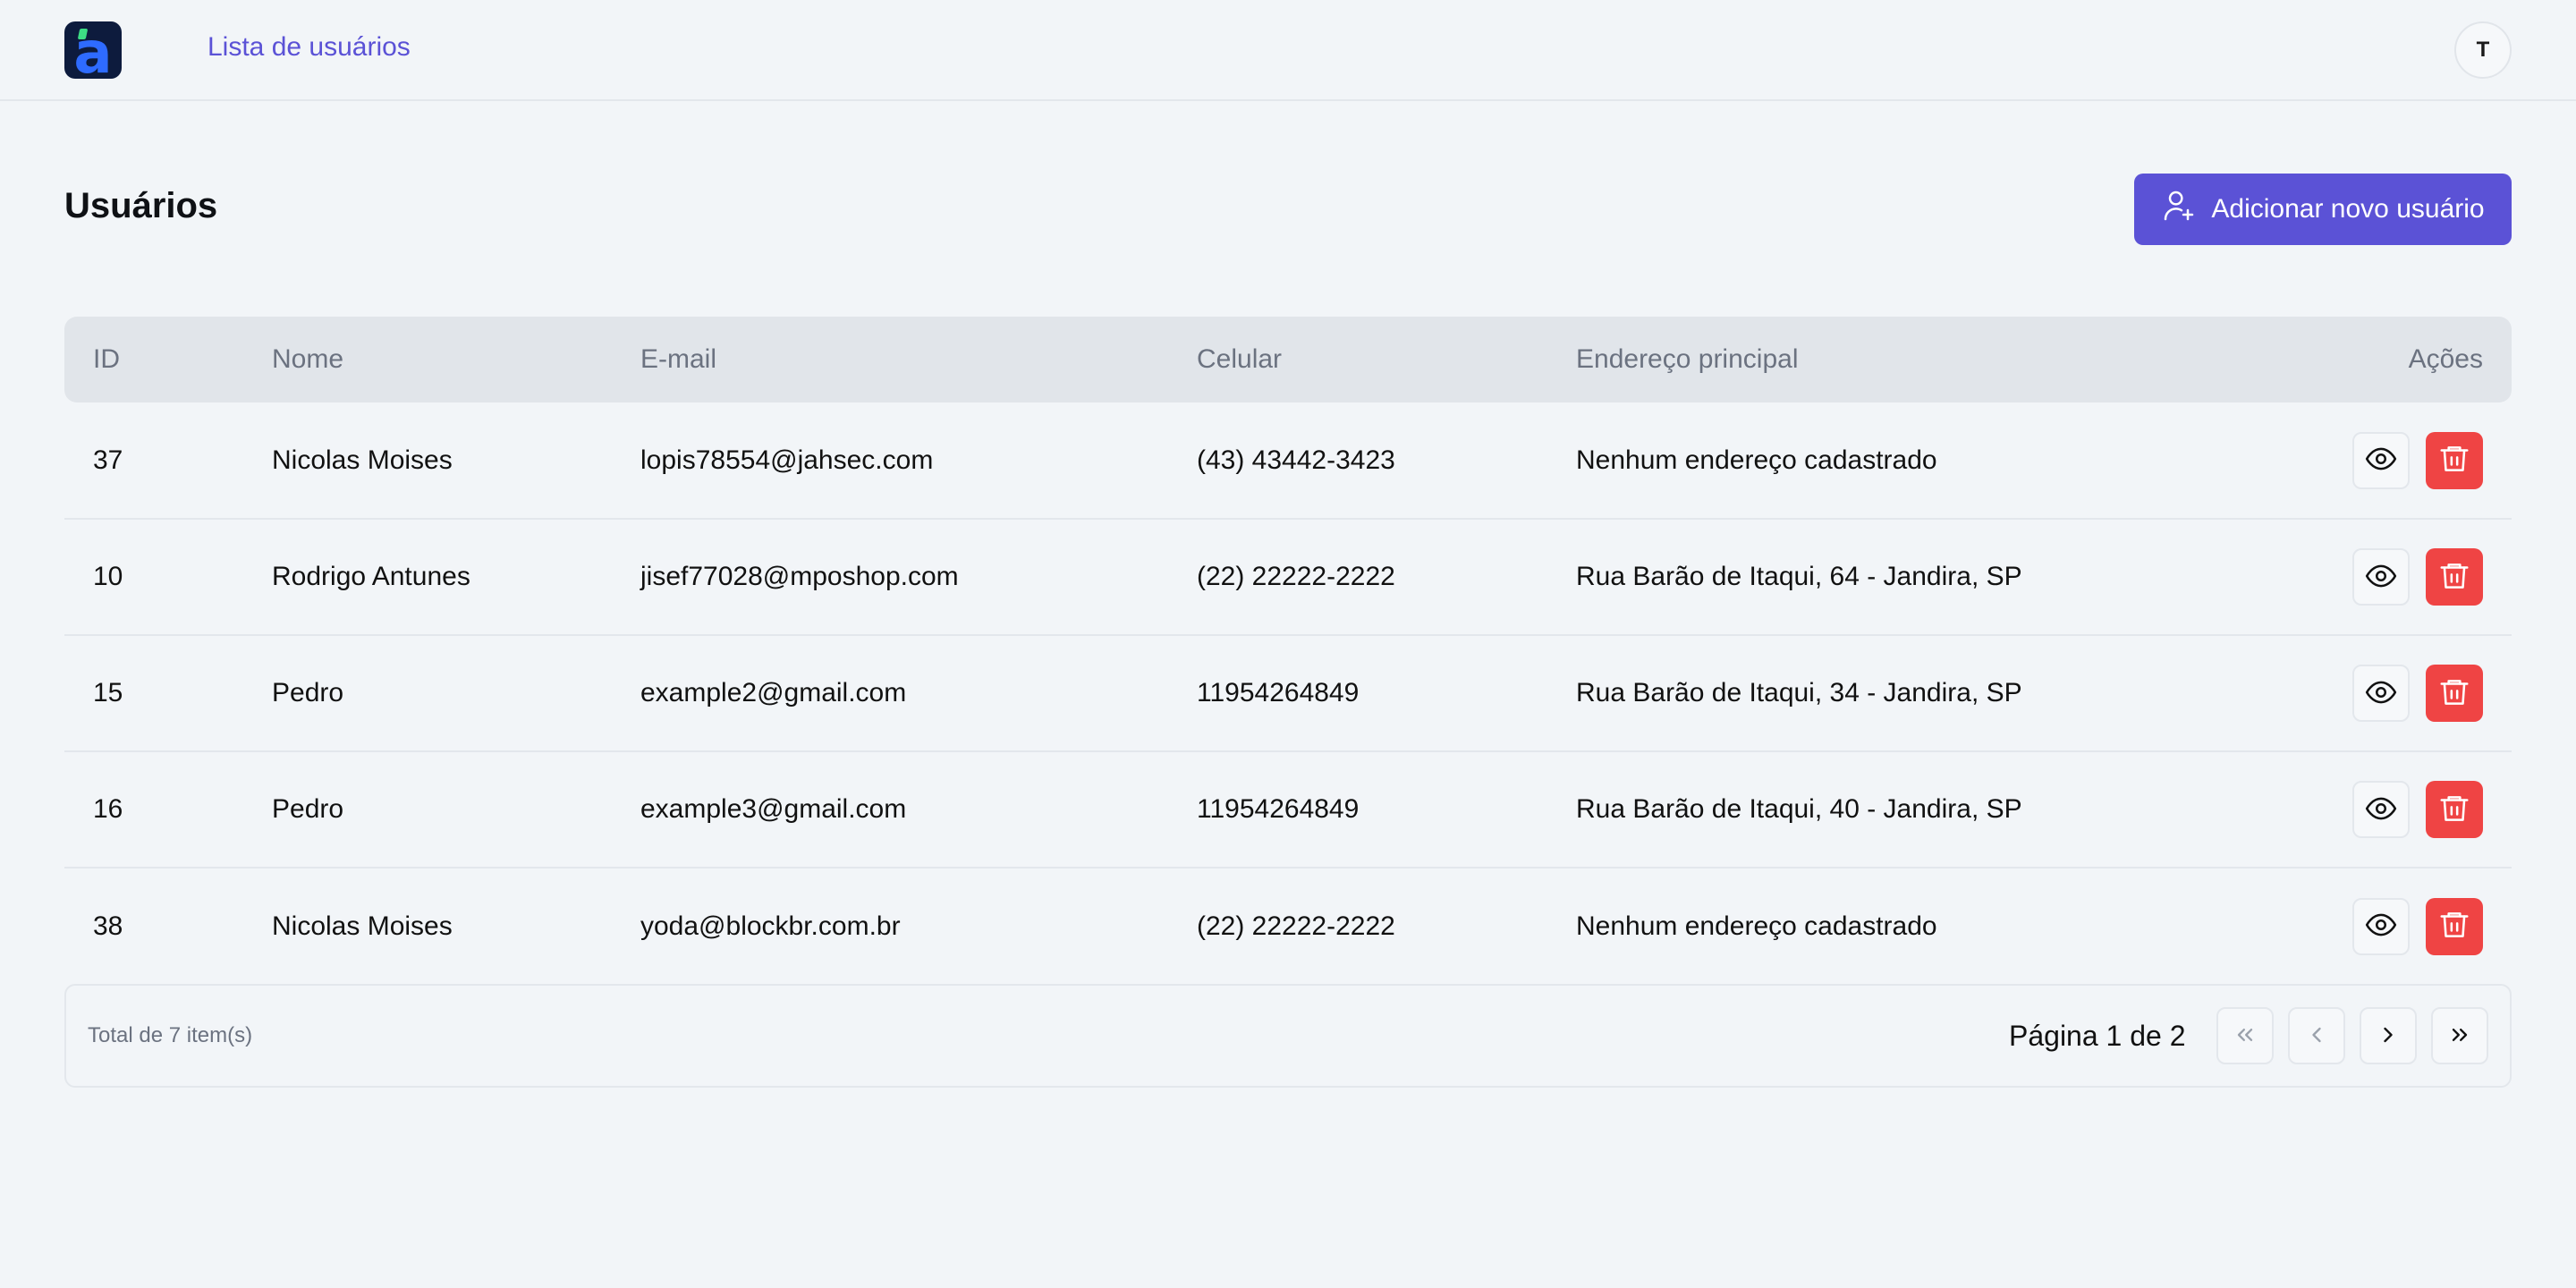  I want to click on last-page-button, so click(2459, 1035).